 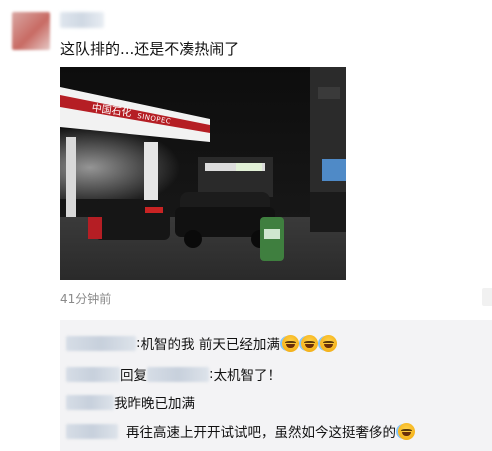 What do you see at coordinates (154, 404) in the screenshot?
I see `comment-text: 我昨晚已加满` at bounding box center [154, 404].